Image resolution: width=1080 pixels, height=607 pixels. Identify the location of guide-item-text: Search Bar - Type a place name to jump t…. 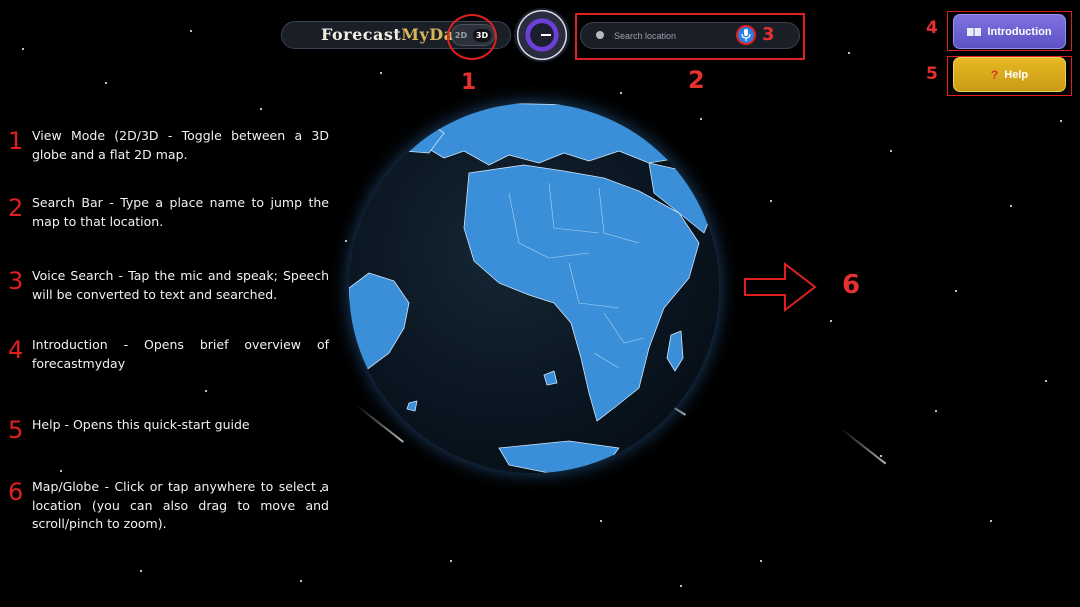
(180, 212).